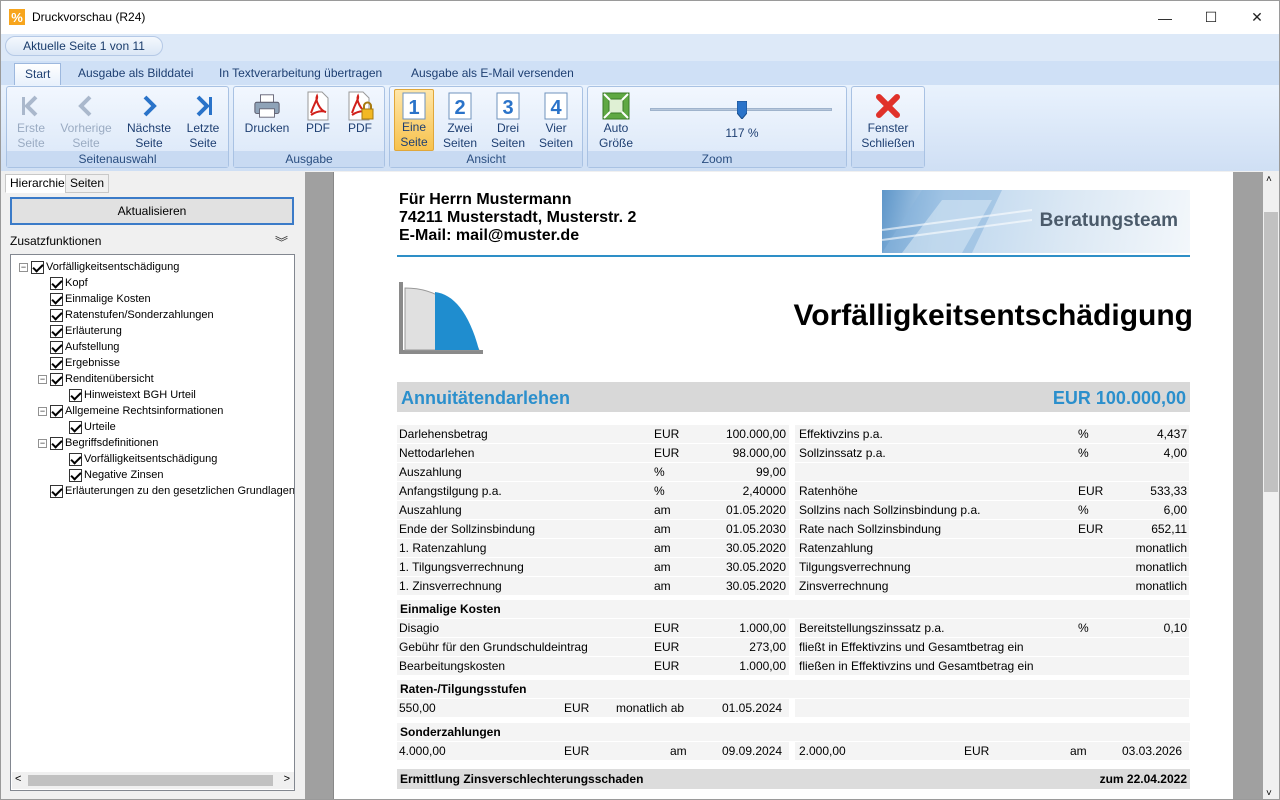 The image size is (1280, 800). I want to click on red-x-icon, so click(888, 106).